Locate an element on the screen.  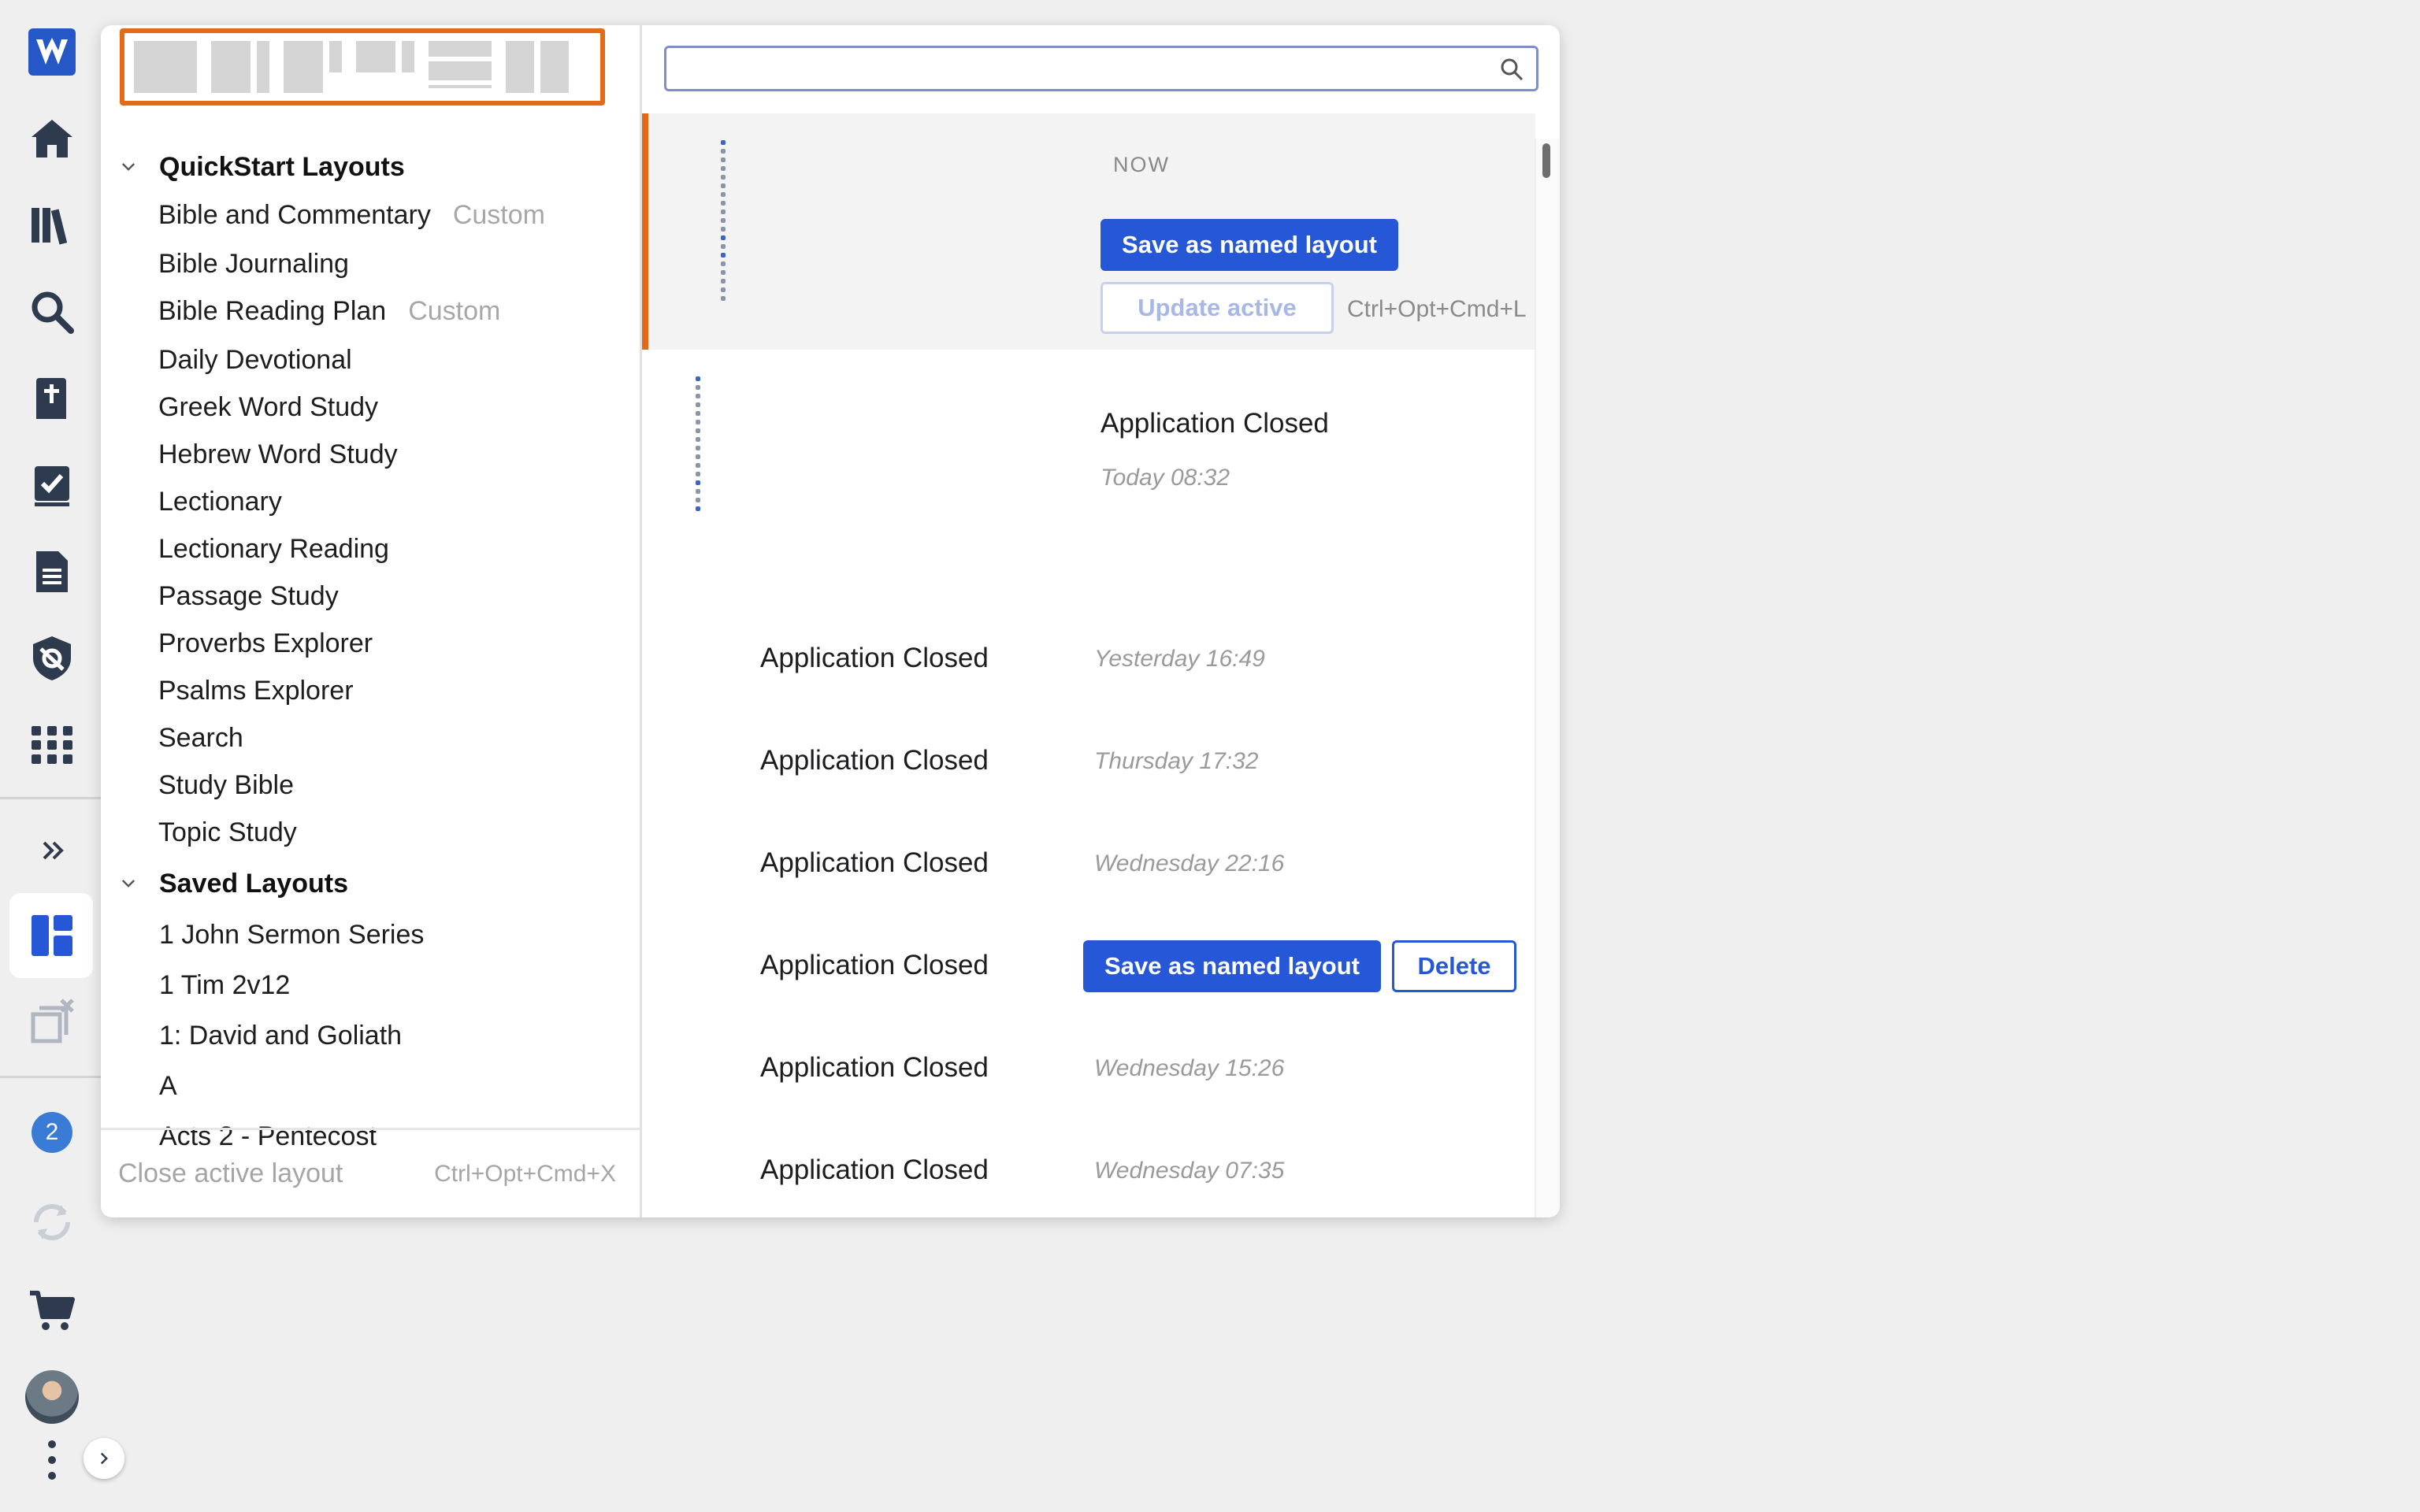
layout-item: Bible Reading Plan Custom is located at coordinates (329, 311).